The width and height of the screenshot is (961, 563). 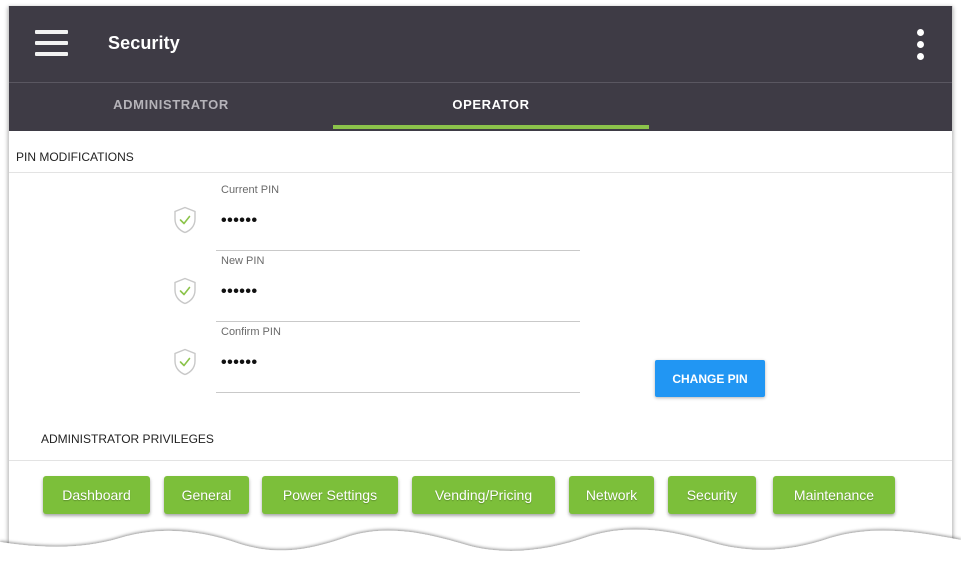 What do you see at coordinates (710, 378) in the screenshot?
I see `change-pin-button: CHANGE PIN` at bounding box center [710, 378].